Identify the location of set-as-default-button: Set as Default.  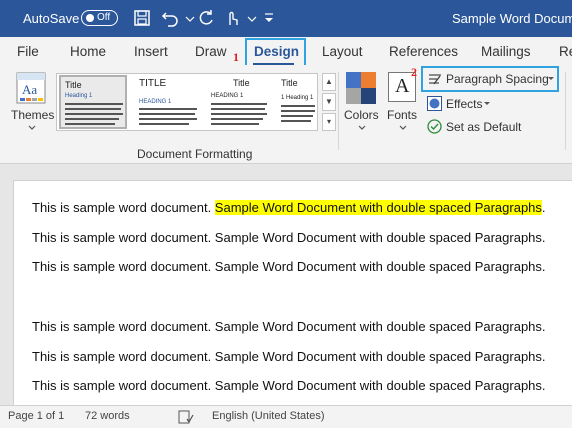
(476, 127).